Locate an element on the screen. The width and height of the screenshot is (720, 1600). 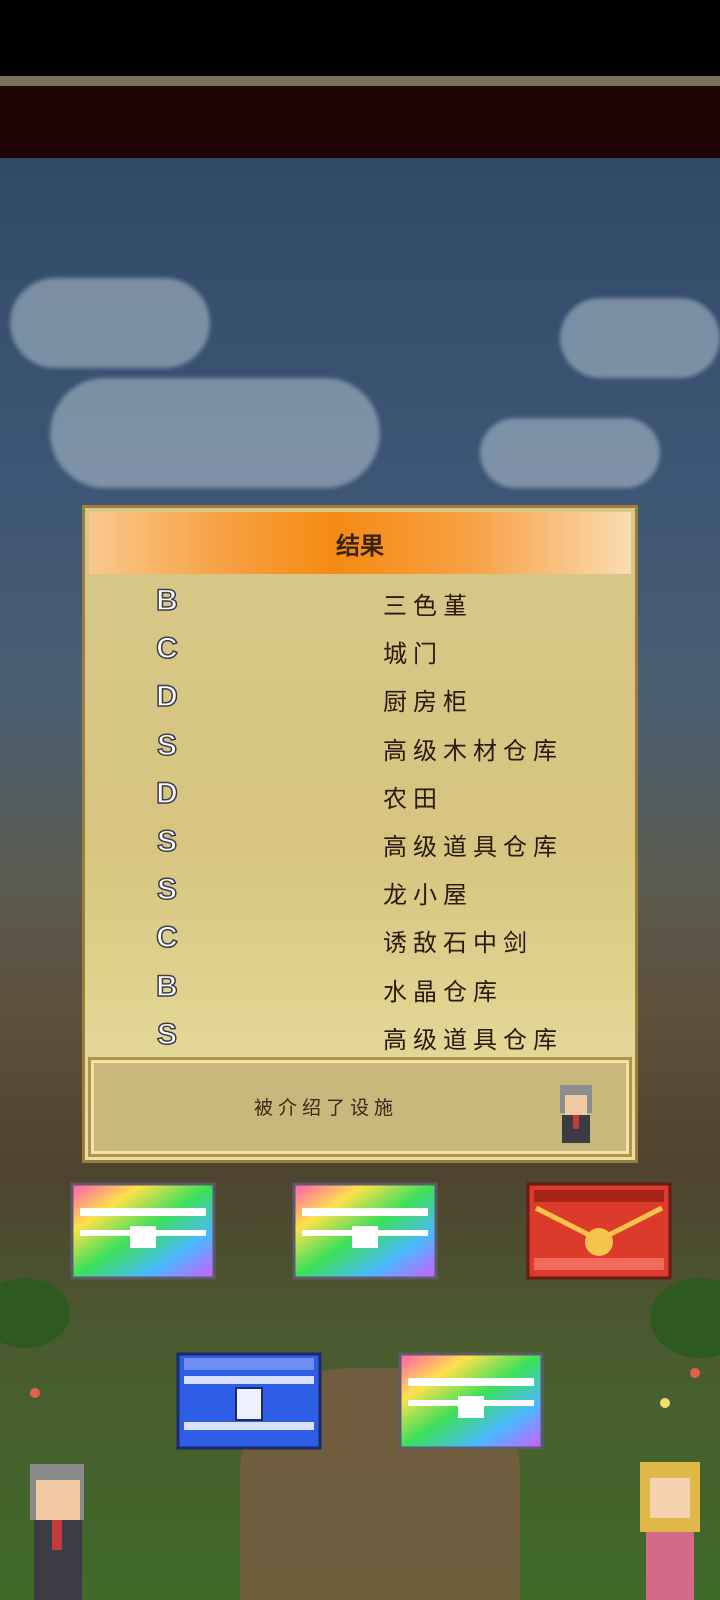
result-row: C 诱敌石中剑 is located at coordinates (360, 939).